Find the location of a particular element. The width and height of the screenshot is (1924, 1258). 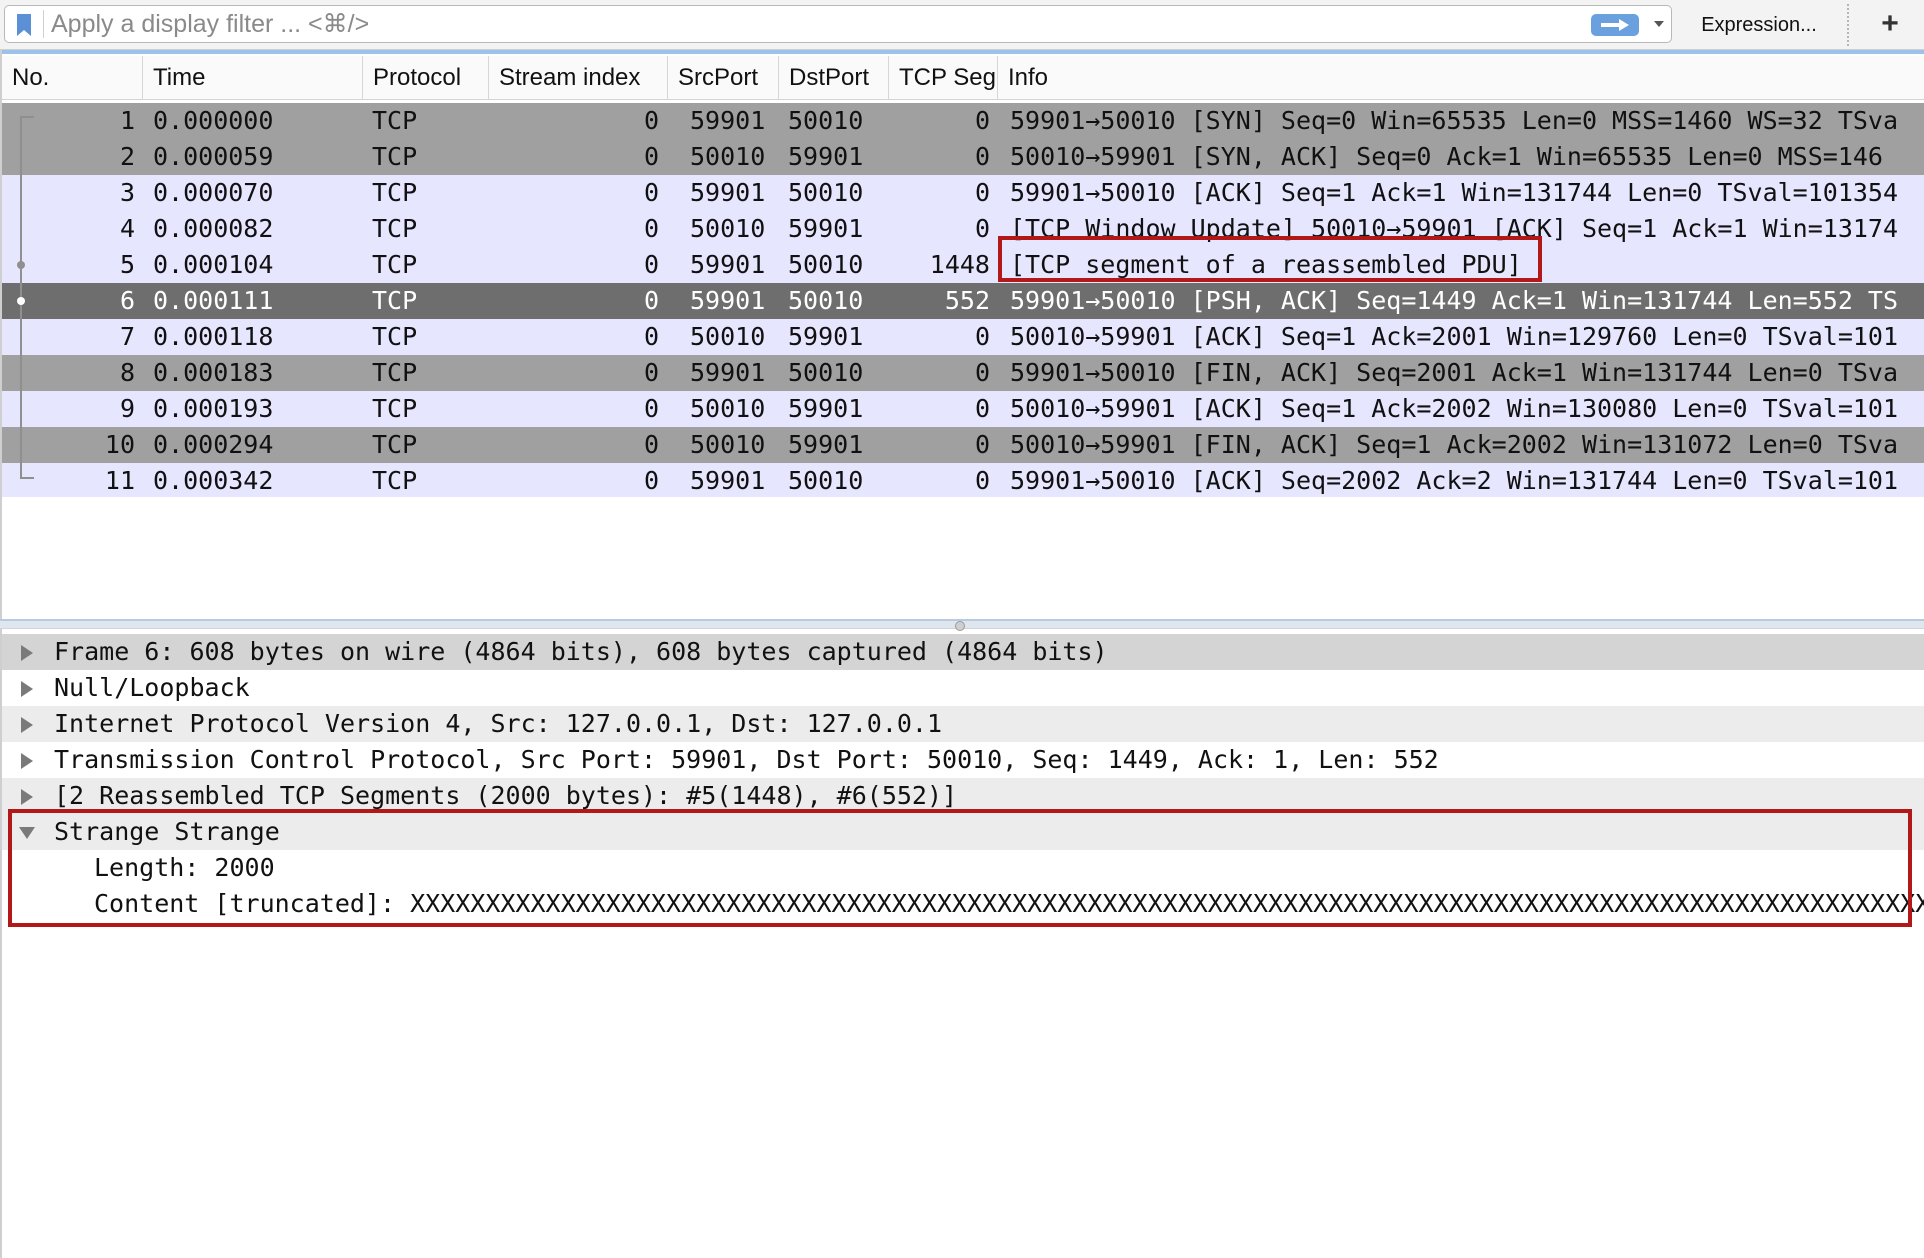

packet-tcp-seg-cell: 1448 is located at coordinates (959, 264).